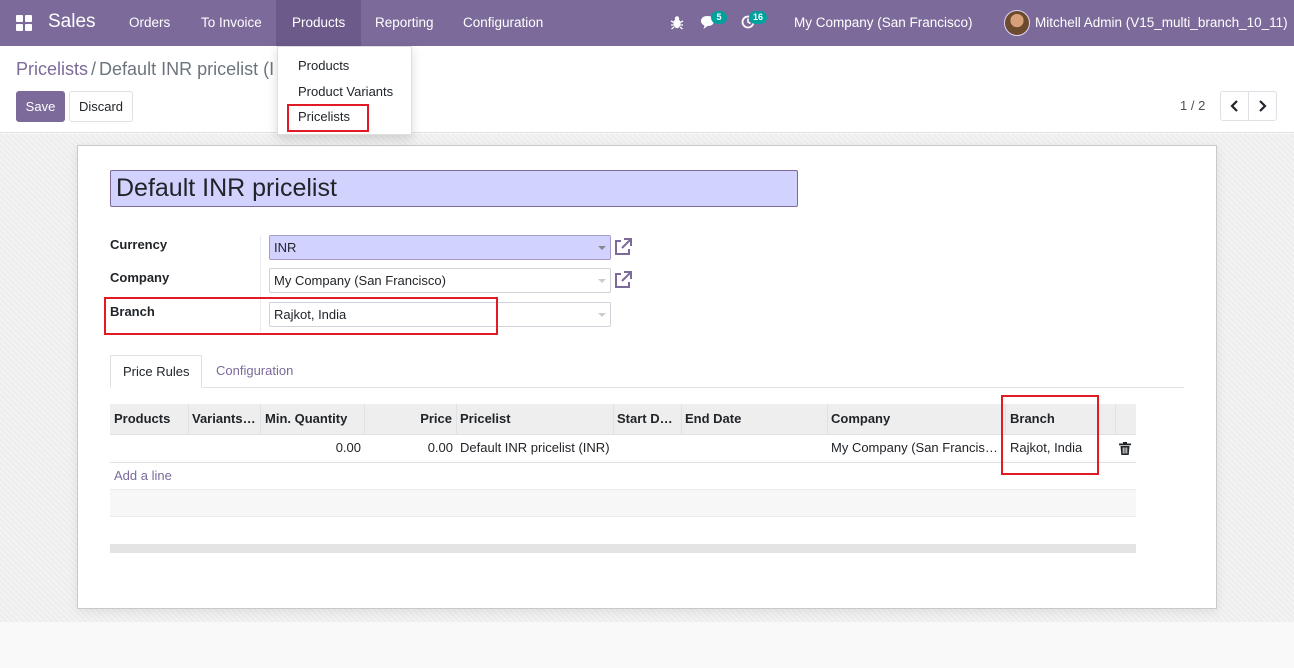 Image resolution: width=1294 pixels, height=668 pixels. Describe the element at coordinates (40, 106) in the screenshot. I see `save-button: Save` at that location.